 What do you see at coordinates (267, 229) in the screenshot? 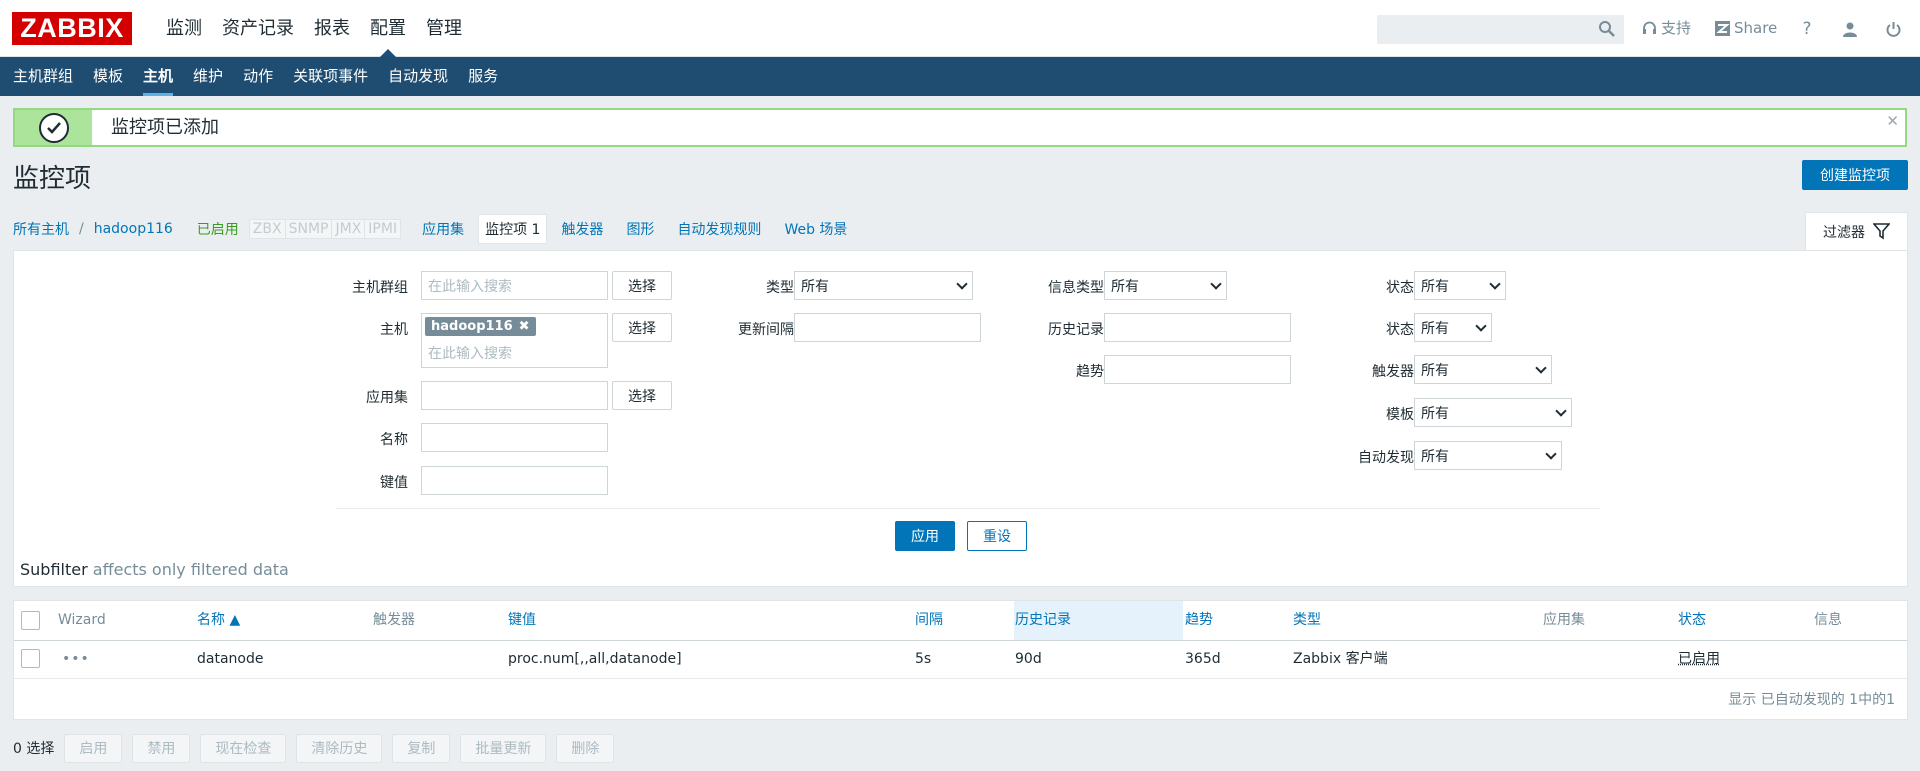
I see `badge-zbx: ZBX` at bounding box center [267, 229].